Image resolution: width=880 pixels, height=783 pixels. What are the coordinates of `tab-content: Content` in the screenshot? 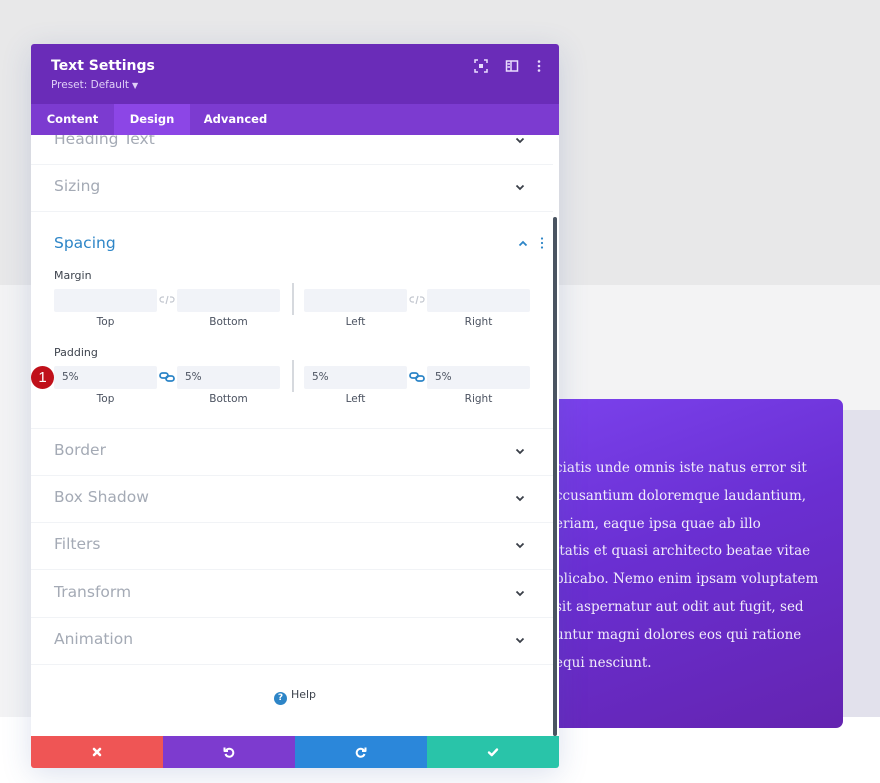 It's located at (72, 119).